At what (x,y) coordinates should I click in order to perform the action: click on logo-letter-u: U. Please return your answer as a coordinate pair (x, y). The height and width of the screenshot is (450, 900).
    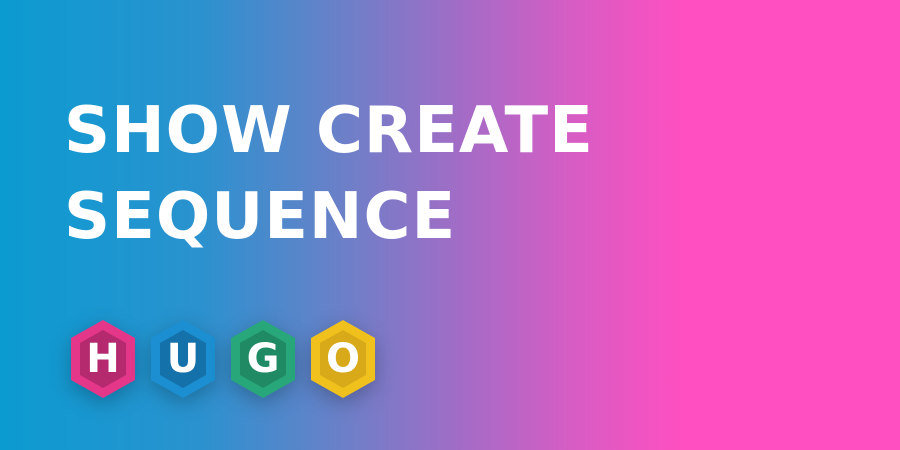
    Looking at the image, I should click on (183, 359).